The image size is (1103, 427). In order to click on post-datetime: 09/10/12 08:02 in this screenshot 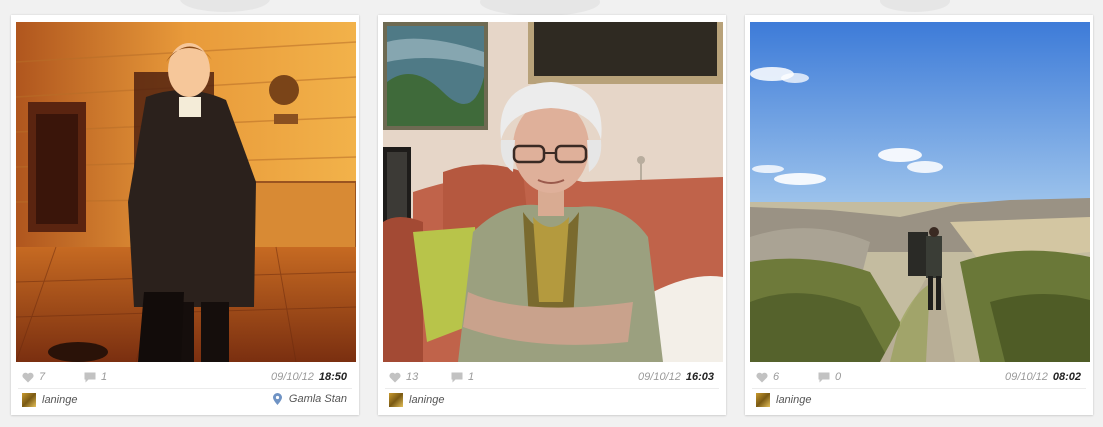, I will do `click(1043, 377)`.